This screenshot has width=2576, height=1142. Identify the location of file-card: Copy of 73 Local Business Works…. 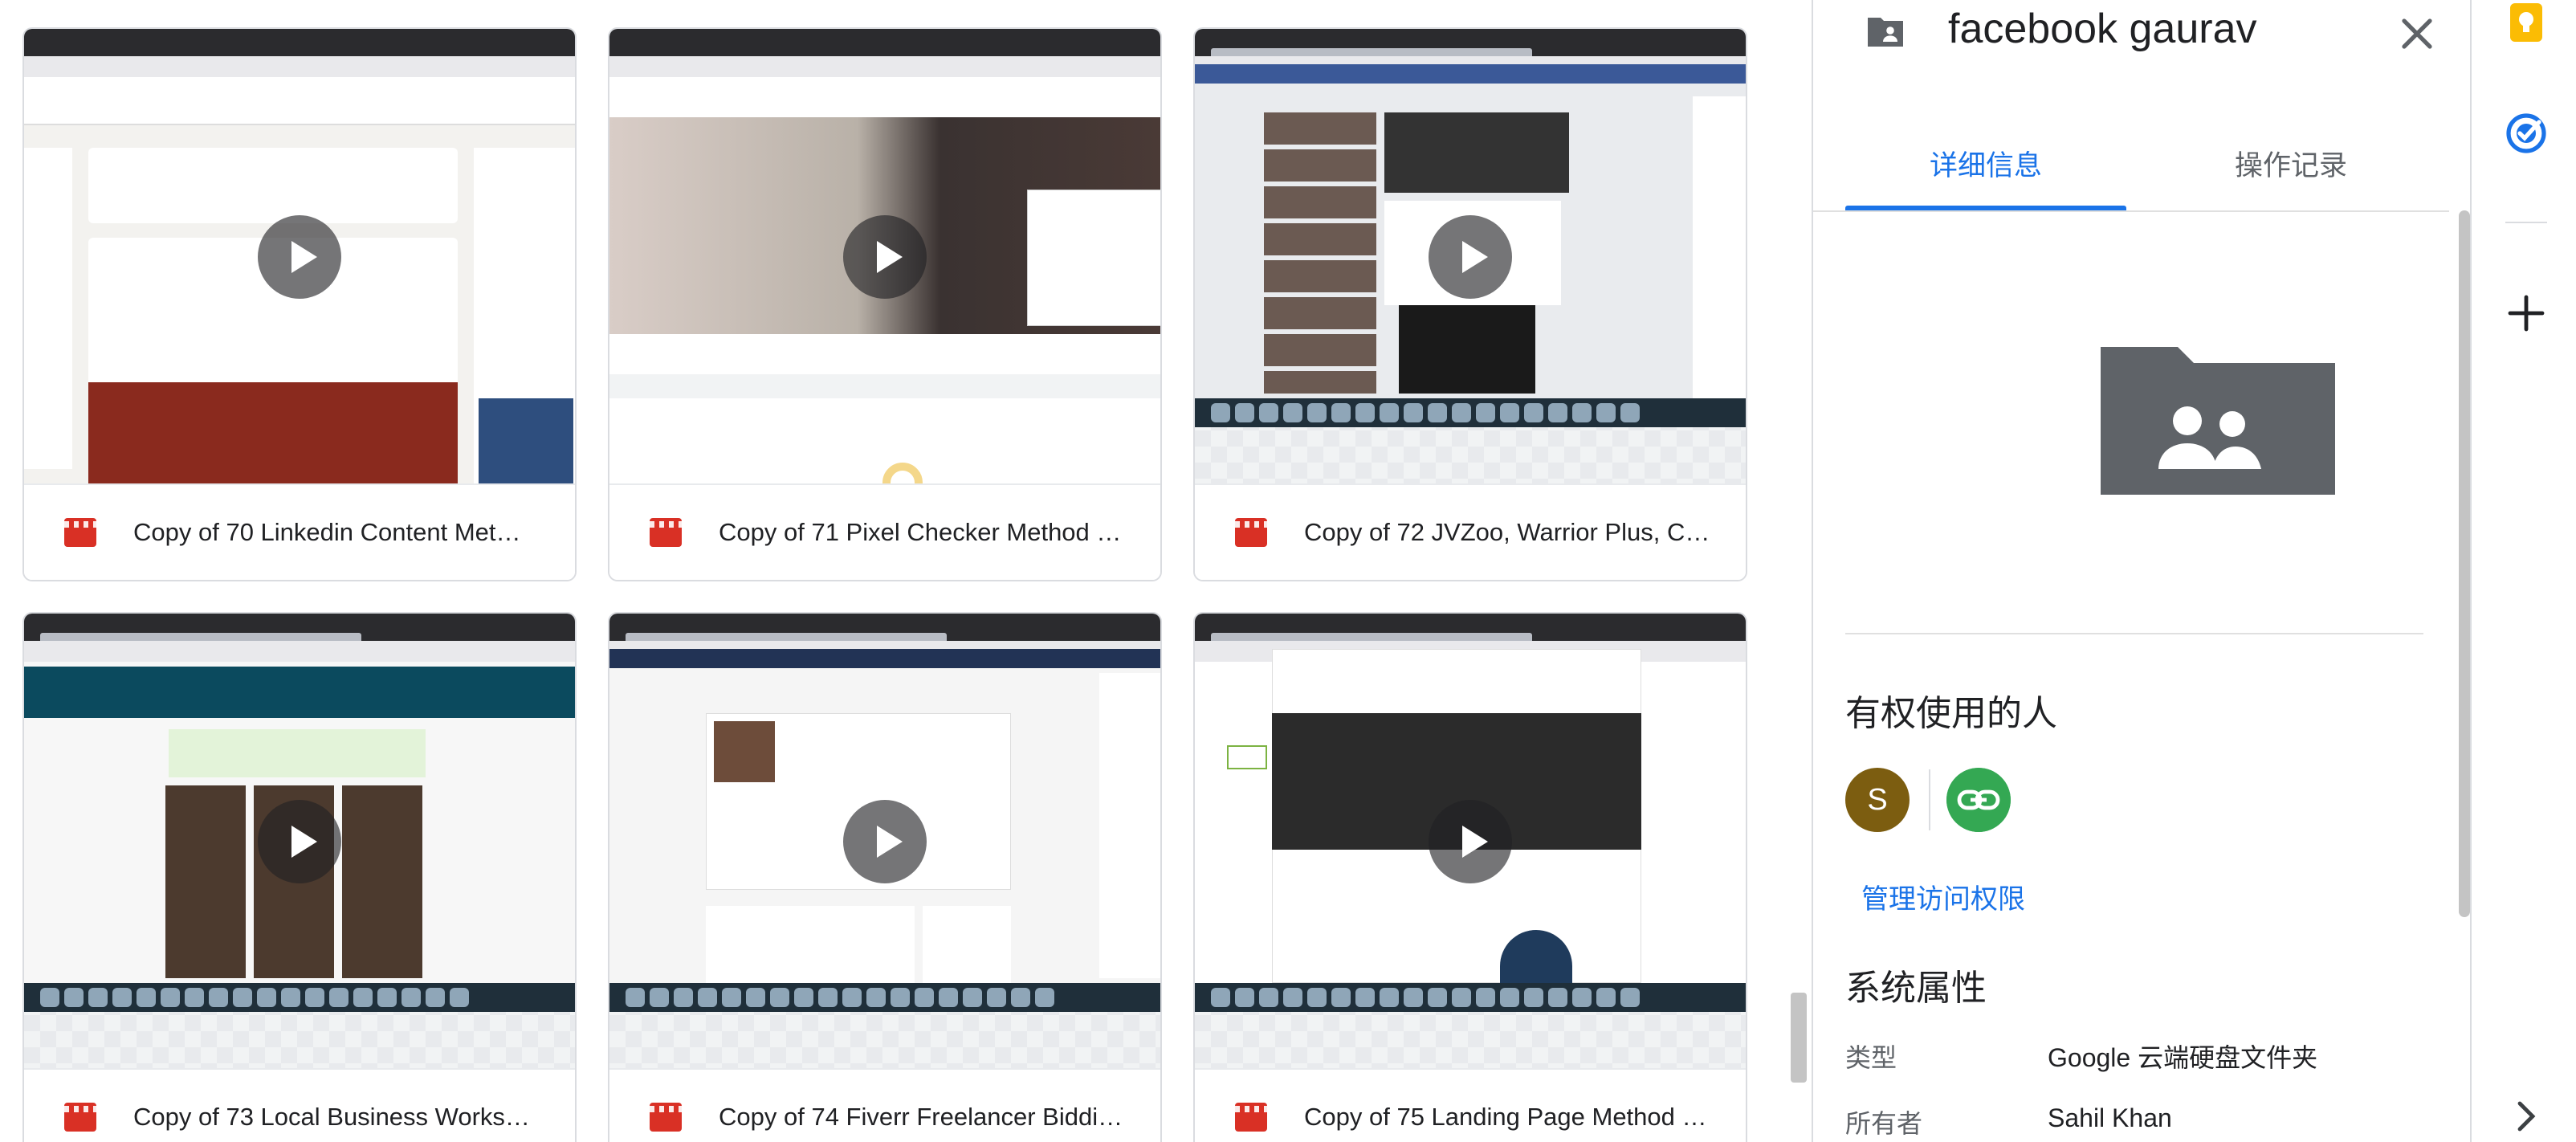
(299, 877).